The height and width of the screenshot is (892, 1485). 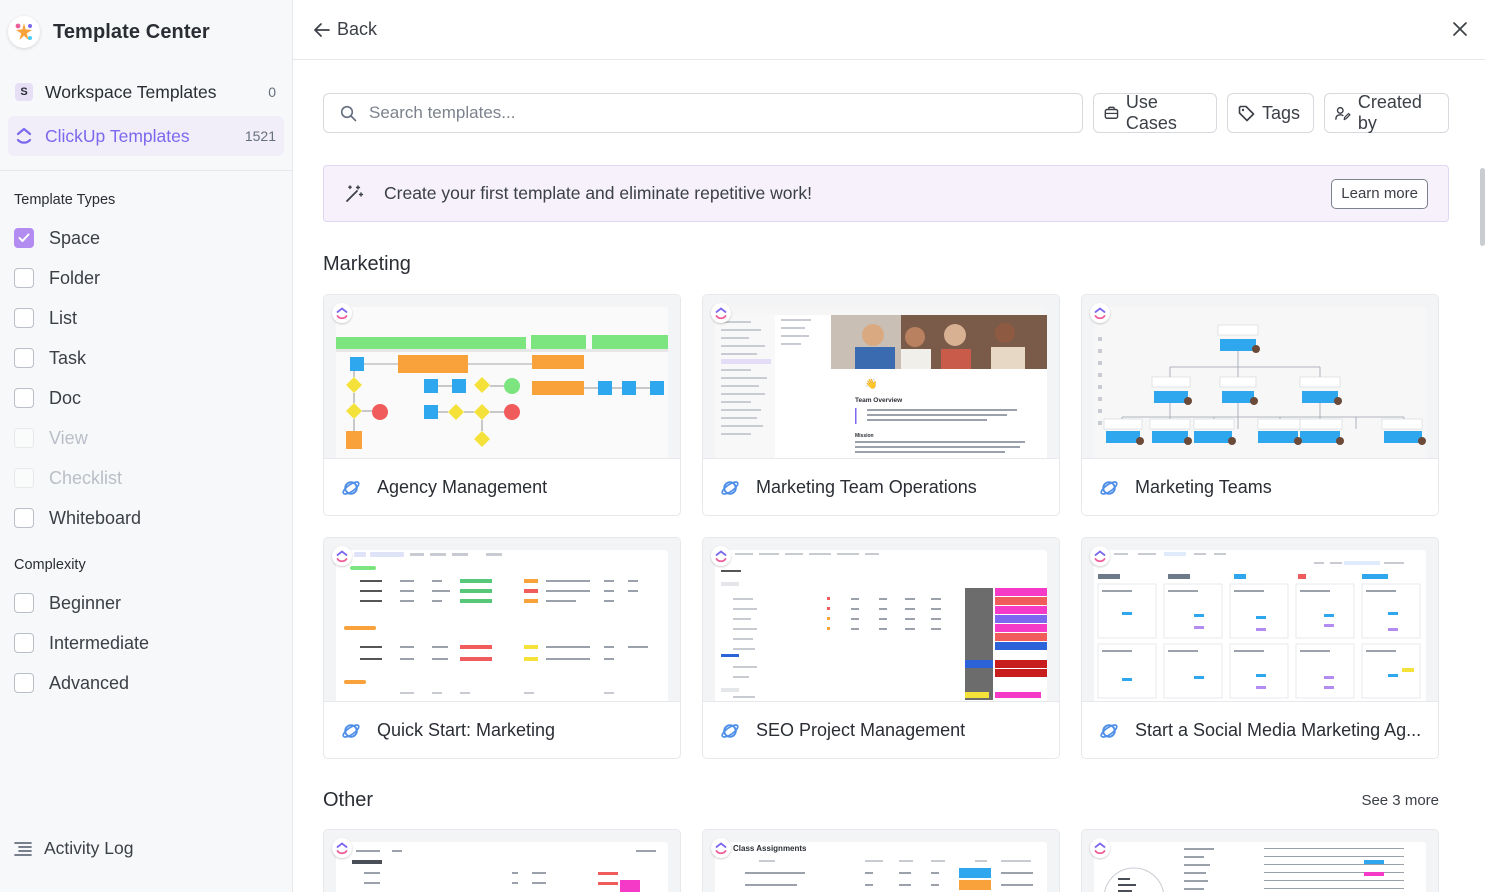 What do you see at coordinates (75, 277) in the screenshot?
I see `checkbox-label: Folder` at bounding box center [75, 277].